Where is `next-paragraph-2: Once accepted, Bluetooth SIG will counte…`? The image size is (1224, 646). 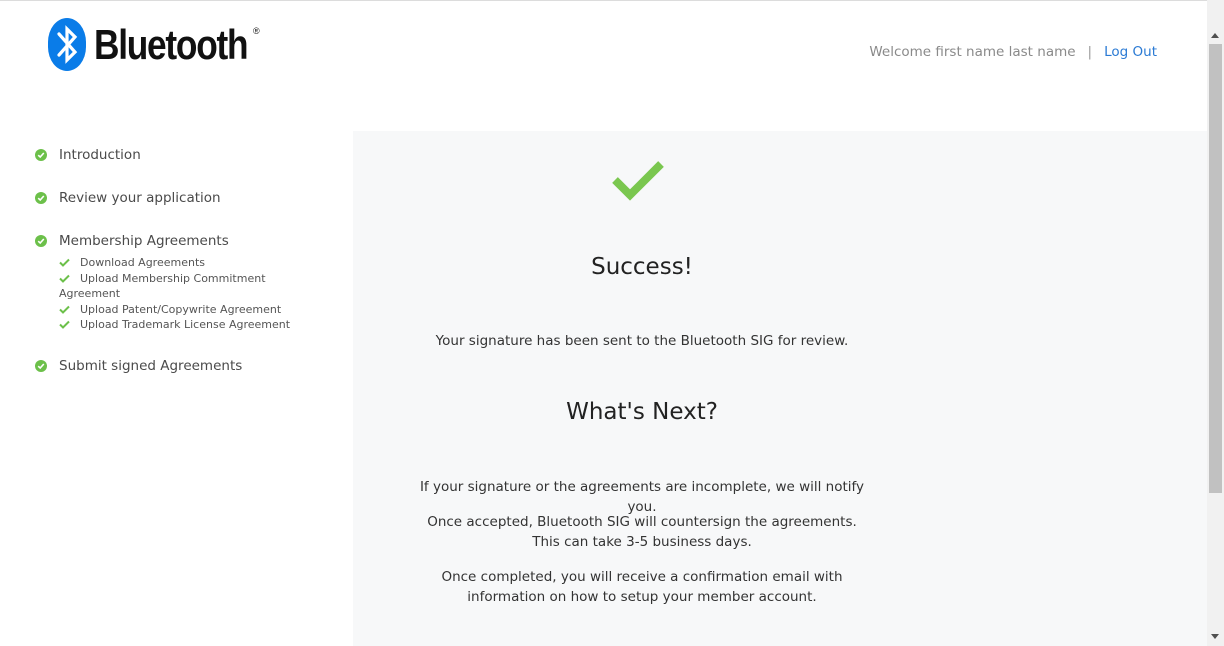
next-paragraph-2: Once accepted, Bluetooth SIG will counte… is located at coordinates (642, 532).